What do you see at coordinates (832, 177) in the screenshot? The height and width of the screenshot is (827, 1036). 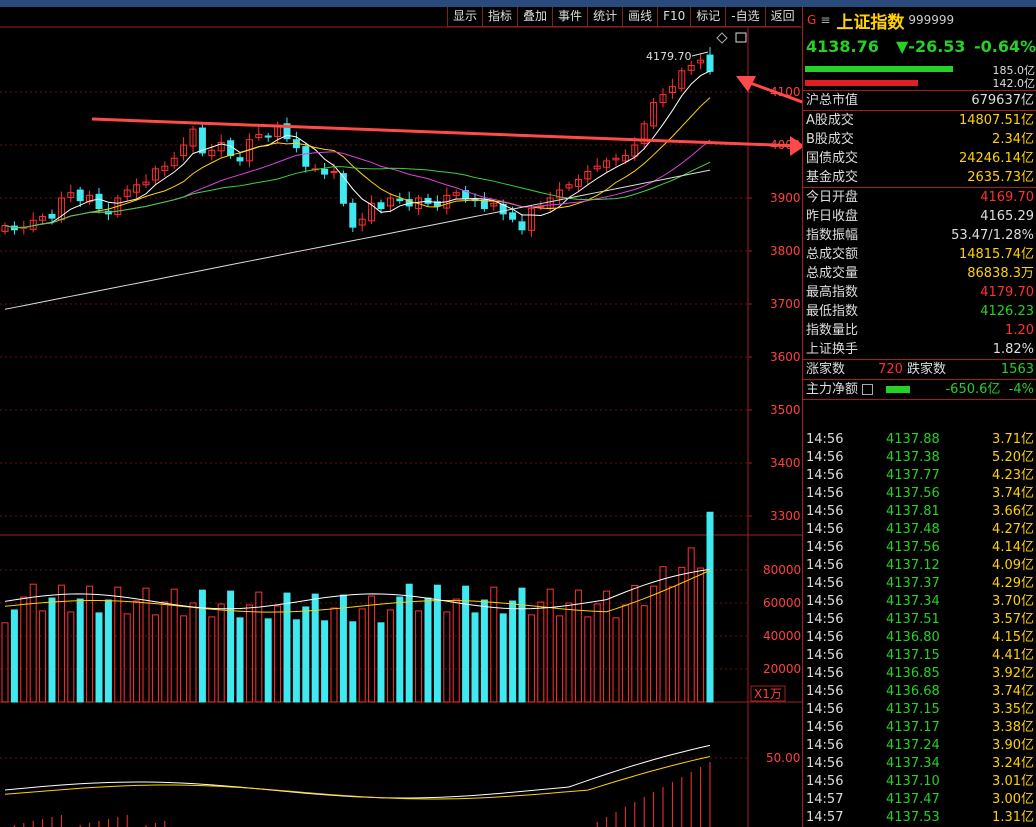 I see `stat-label: 基金成交` at bounding box center [832, 177].